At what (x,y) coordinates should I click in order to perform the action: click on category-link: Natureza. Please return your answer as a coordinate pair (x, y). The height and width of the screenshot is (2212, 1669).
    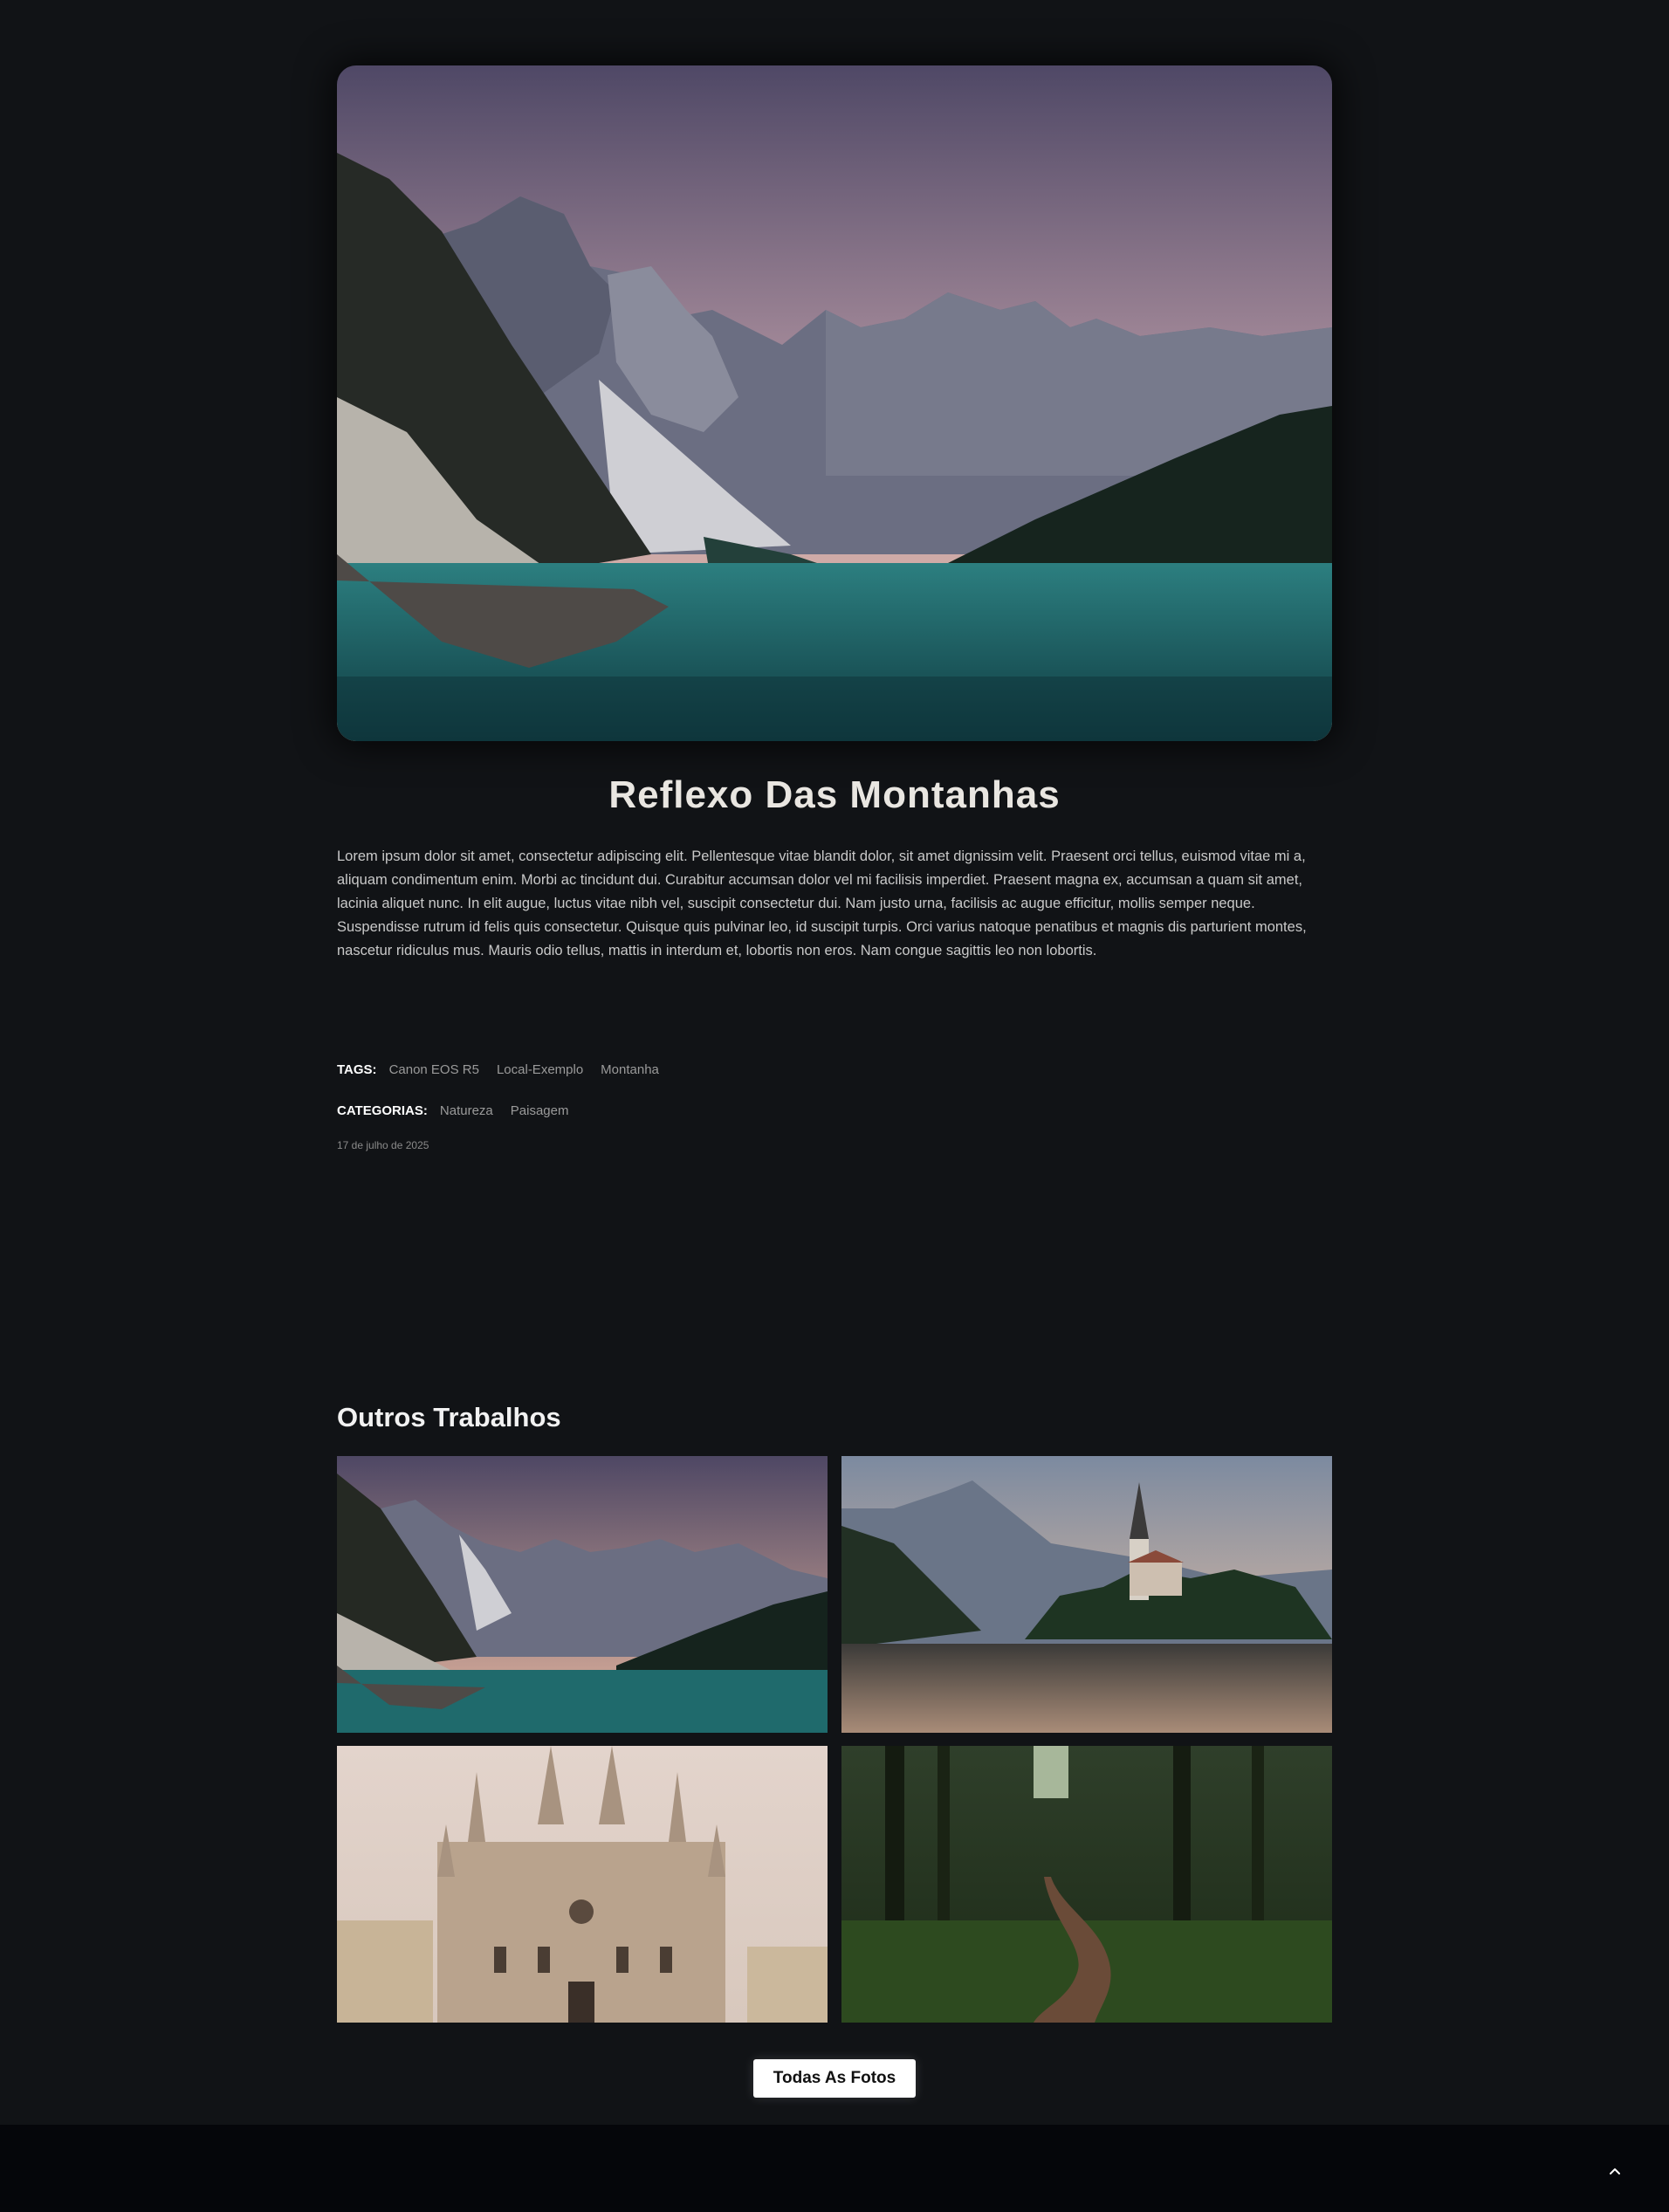
    Looking at the image, I should click on (467, 1111).